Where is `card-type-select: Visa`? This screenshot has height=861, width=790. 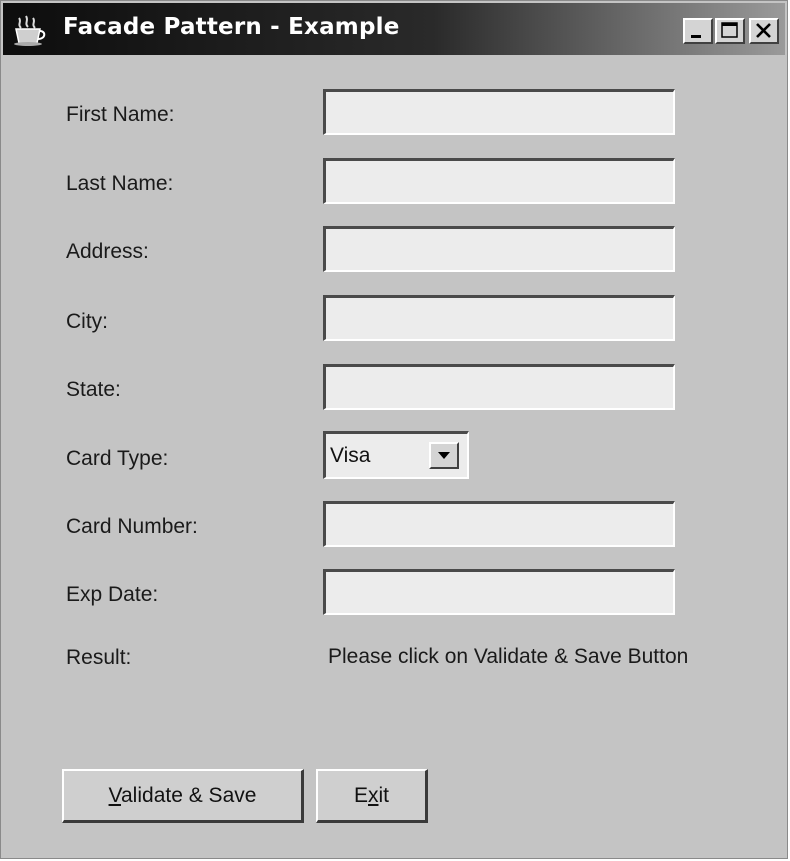
card-type-select: Visa is located at coordinates (396, 455).